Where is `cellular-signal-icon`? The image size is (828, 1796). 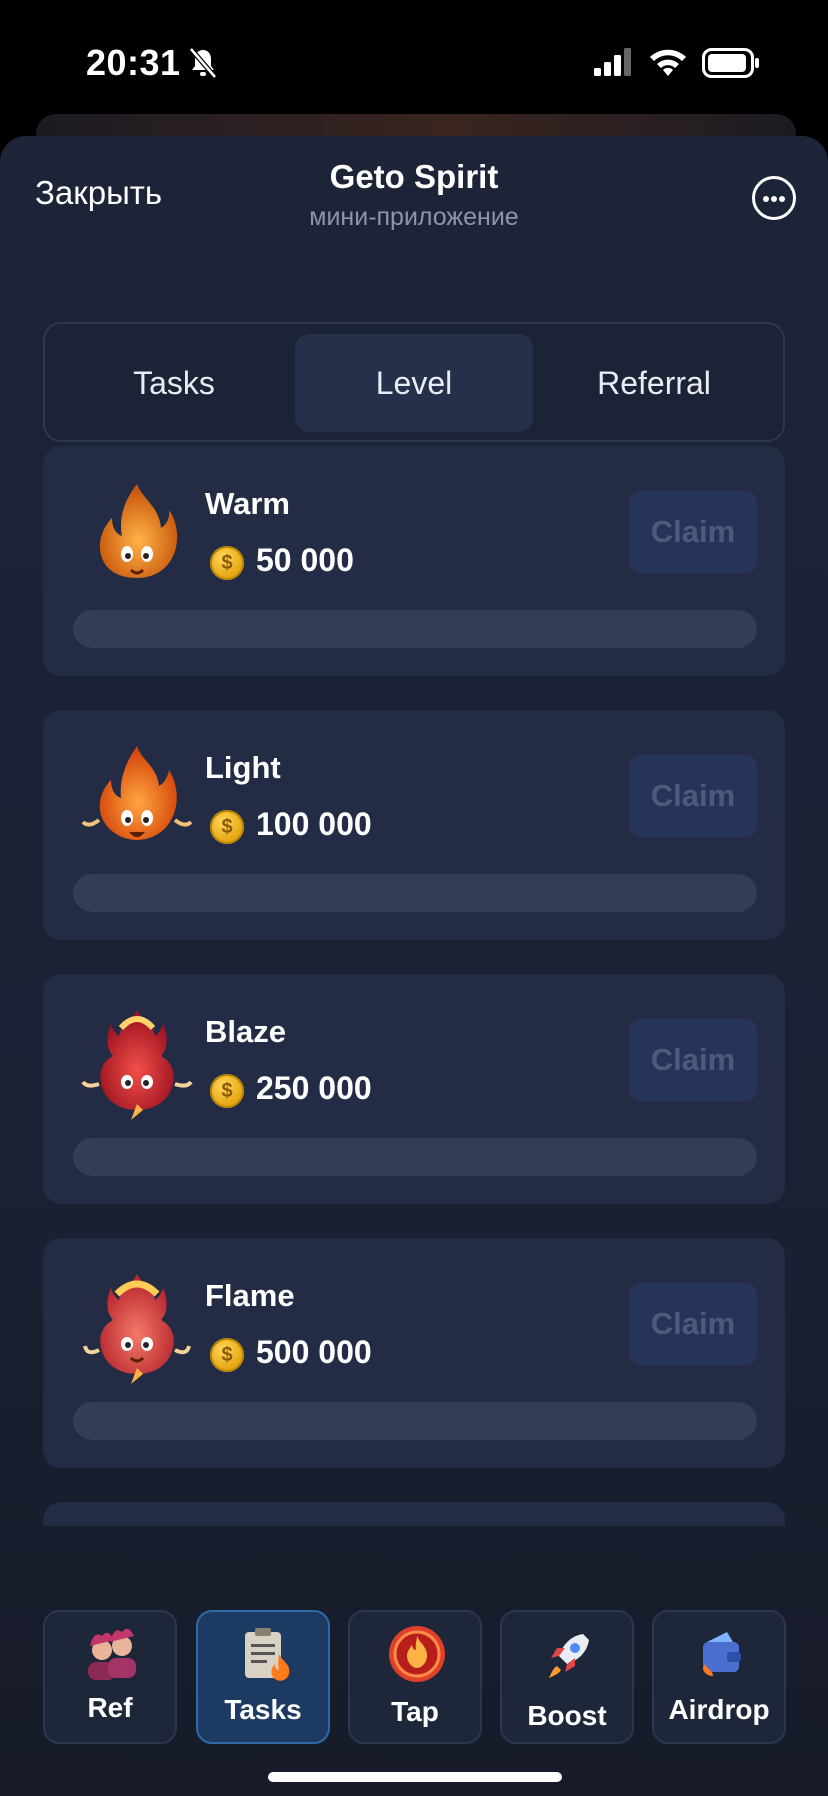
cellular-signal-icon is located at coordinates (612, 62).